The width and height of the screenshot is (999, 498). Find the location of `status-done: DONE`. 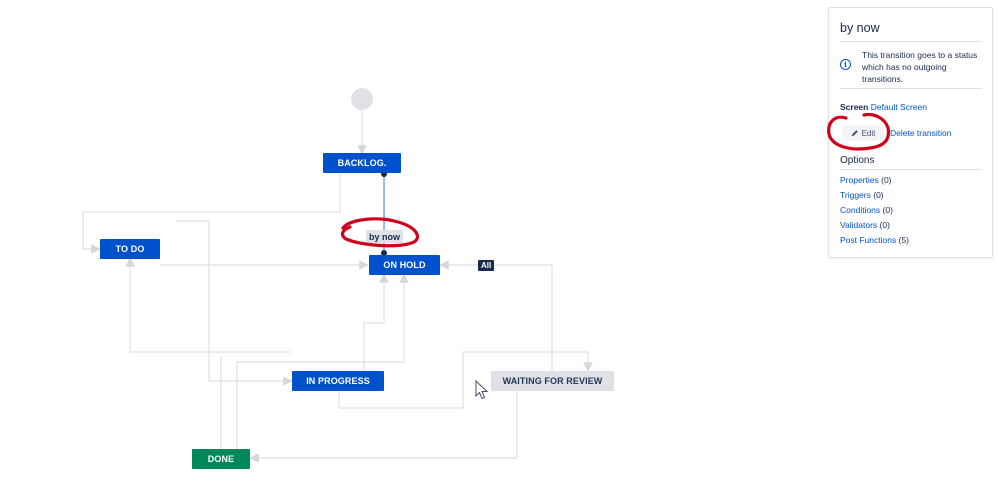

status-done: DONE is located at coordinates (221, 459).